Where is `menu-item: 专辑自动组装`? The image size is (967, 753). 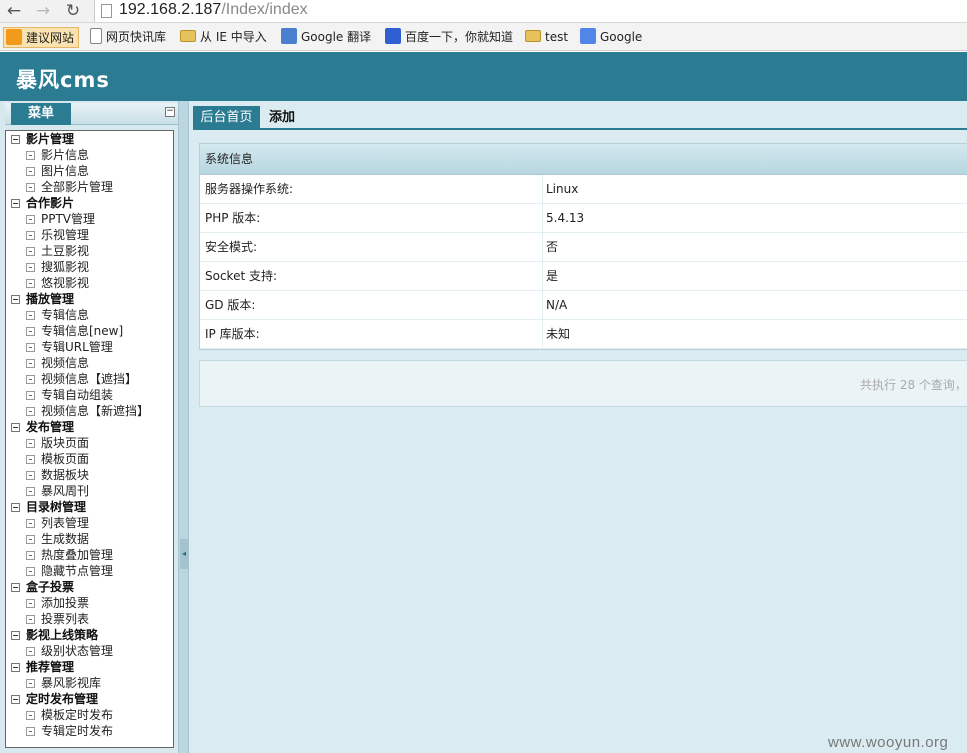 menu-item: 专辑自动组装 is located at coordinates (89, 395).